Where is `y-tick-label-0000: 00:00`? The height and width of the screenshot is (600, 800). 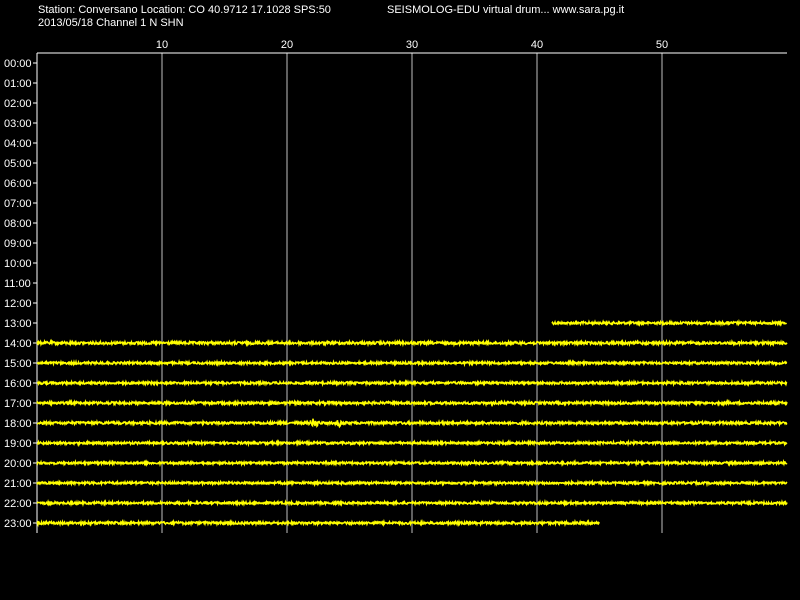 y-tick-label-0000: 00:00 is located at coordinates (18, 64).